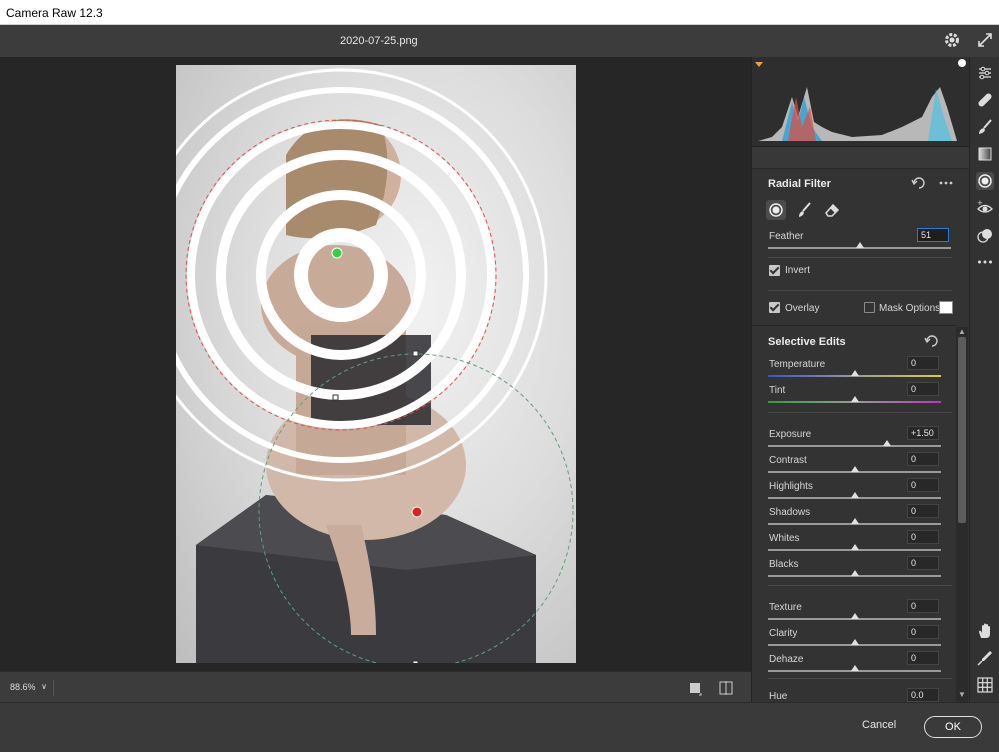 Image resolution: width=999 pixels, height=752 pixels. I want to click on blacks-field: 0, so click(923, 563).